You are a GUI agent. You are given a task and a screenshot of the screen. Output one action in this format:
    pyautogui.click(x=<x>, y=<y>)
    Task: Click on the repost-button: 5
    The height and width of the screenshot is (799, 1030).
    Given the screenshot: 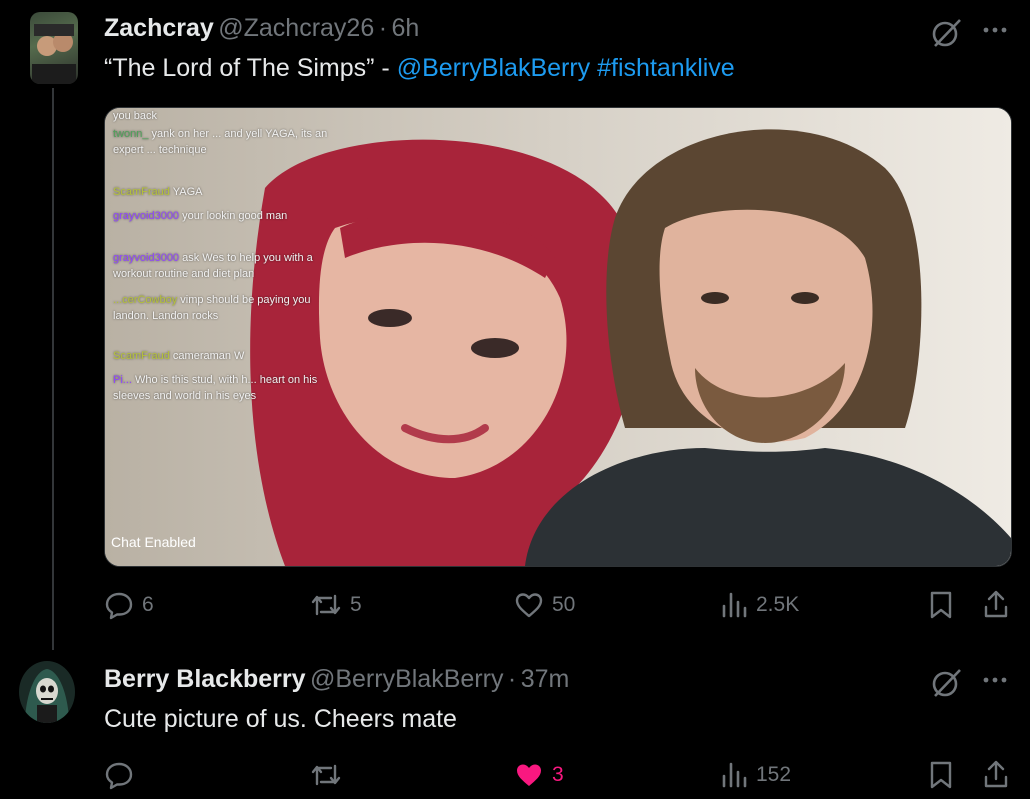 What is the action you would take?
    pyautogui.click(x=336, y=605)
    